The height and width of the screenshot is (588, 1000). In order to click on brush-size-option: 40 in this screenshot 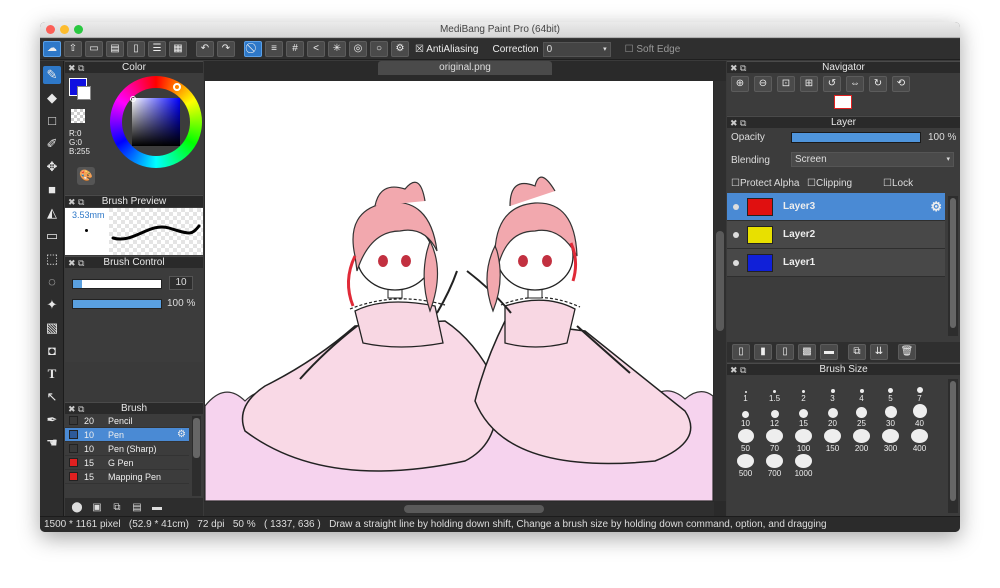, I will do `click(919, 416)`.